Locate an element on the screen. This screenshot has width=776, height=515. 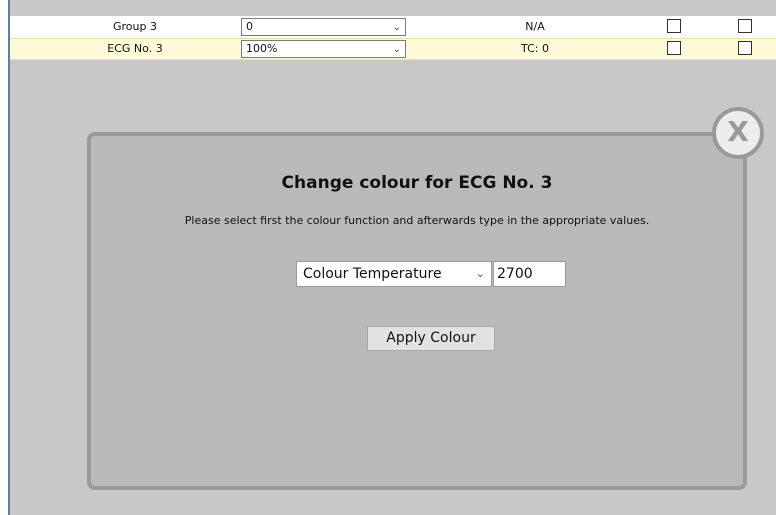
row-name-label: Group 3 is located at coordinates (135, 26).